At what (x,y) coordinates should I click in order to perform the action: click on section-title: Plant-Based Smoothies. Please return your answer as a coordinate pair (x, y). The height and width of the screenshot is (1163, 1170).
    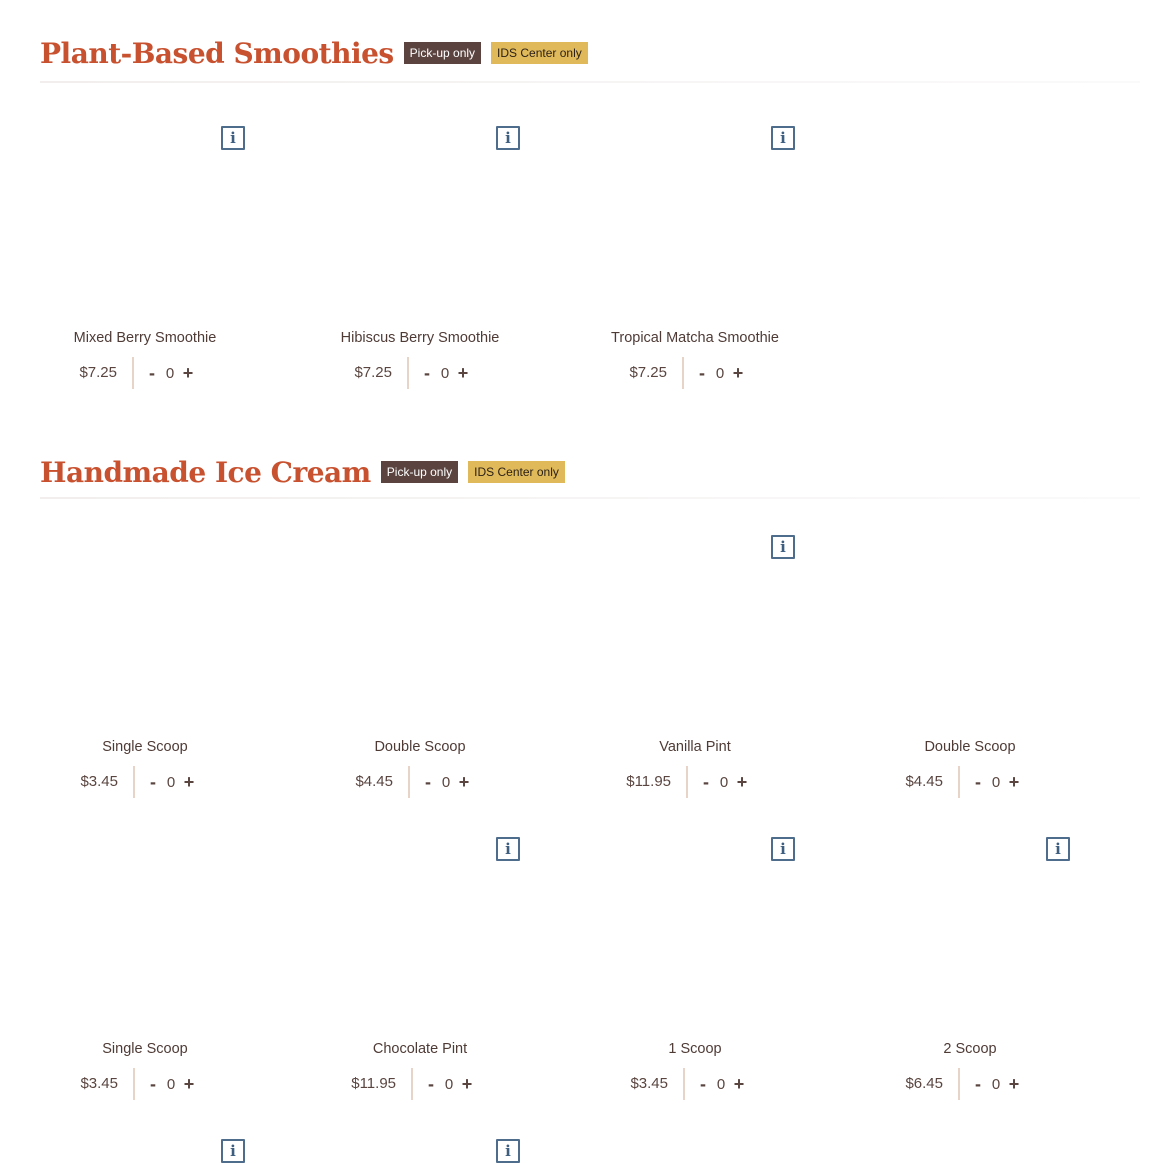
    Looking at the image, I should click on (217, 53).